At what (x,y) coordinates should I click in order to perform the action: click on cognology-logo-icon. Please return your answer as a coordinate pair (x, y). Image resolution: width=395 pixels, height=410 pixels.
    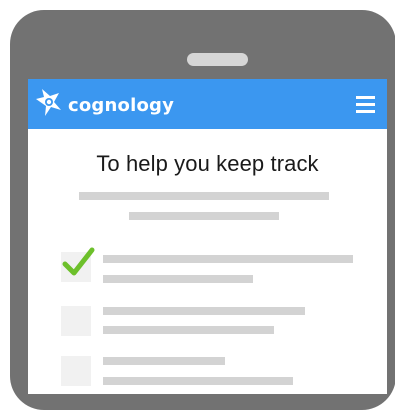
    Looking at the image, I should click on (48, 102).